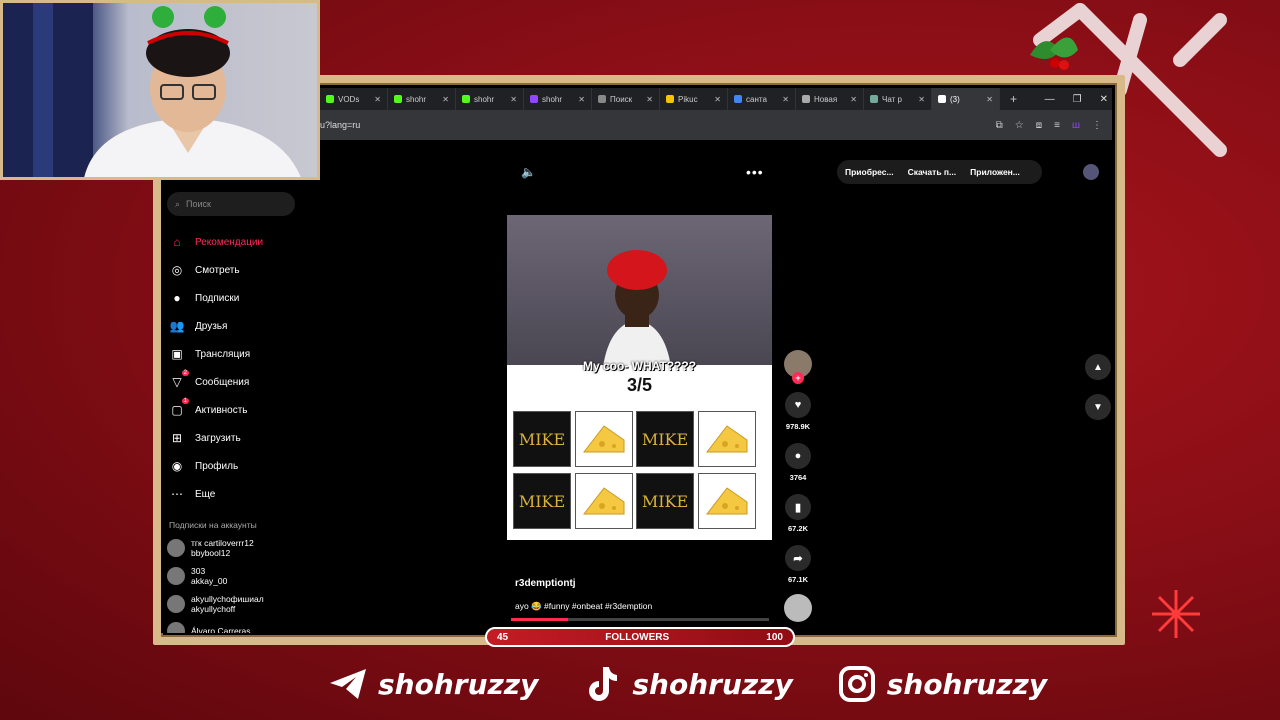 Image resolution: width=1280 pixels, height=720 pixels. What do you see at coordinates (244, 326) in the screenshot?
I see `sidebar-item: 👥 Друзья` at bounding box center [244, 326].